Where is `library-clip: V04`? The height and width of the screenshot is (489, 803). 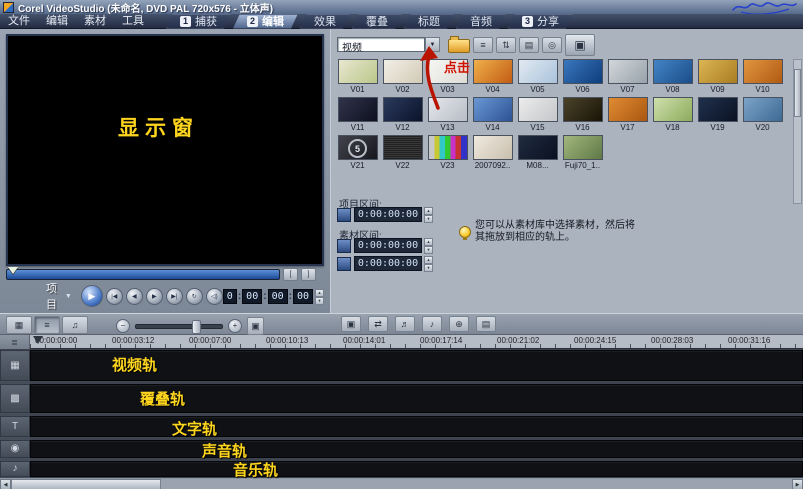
library-clip: V04 is located at coordinates (492, 78).